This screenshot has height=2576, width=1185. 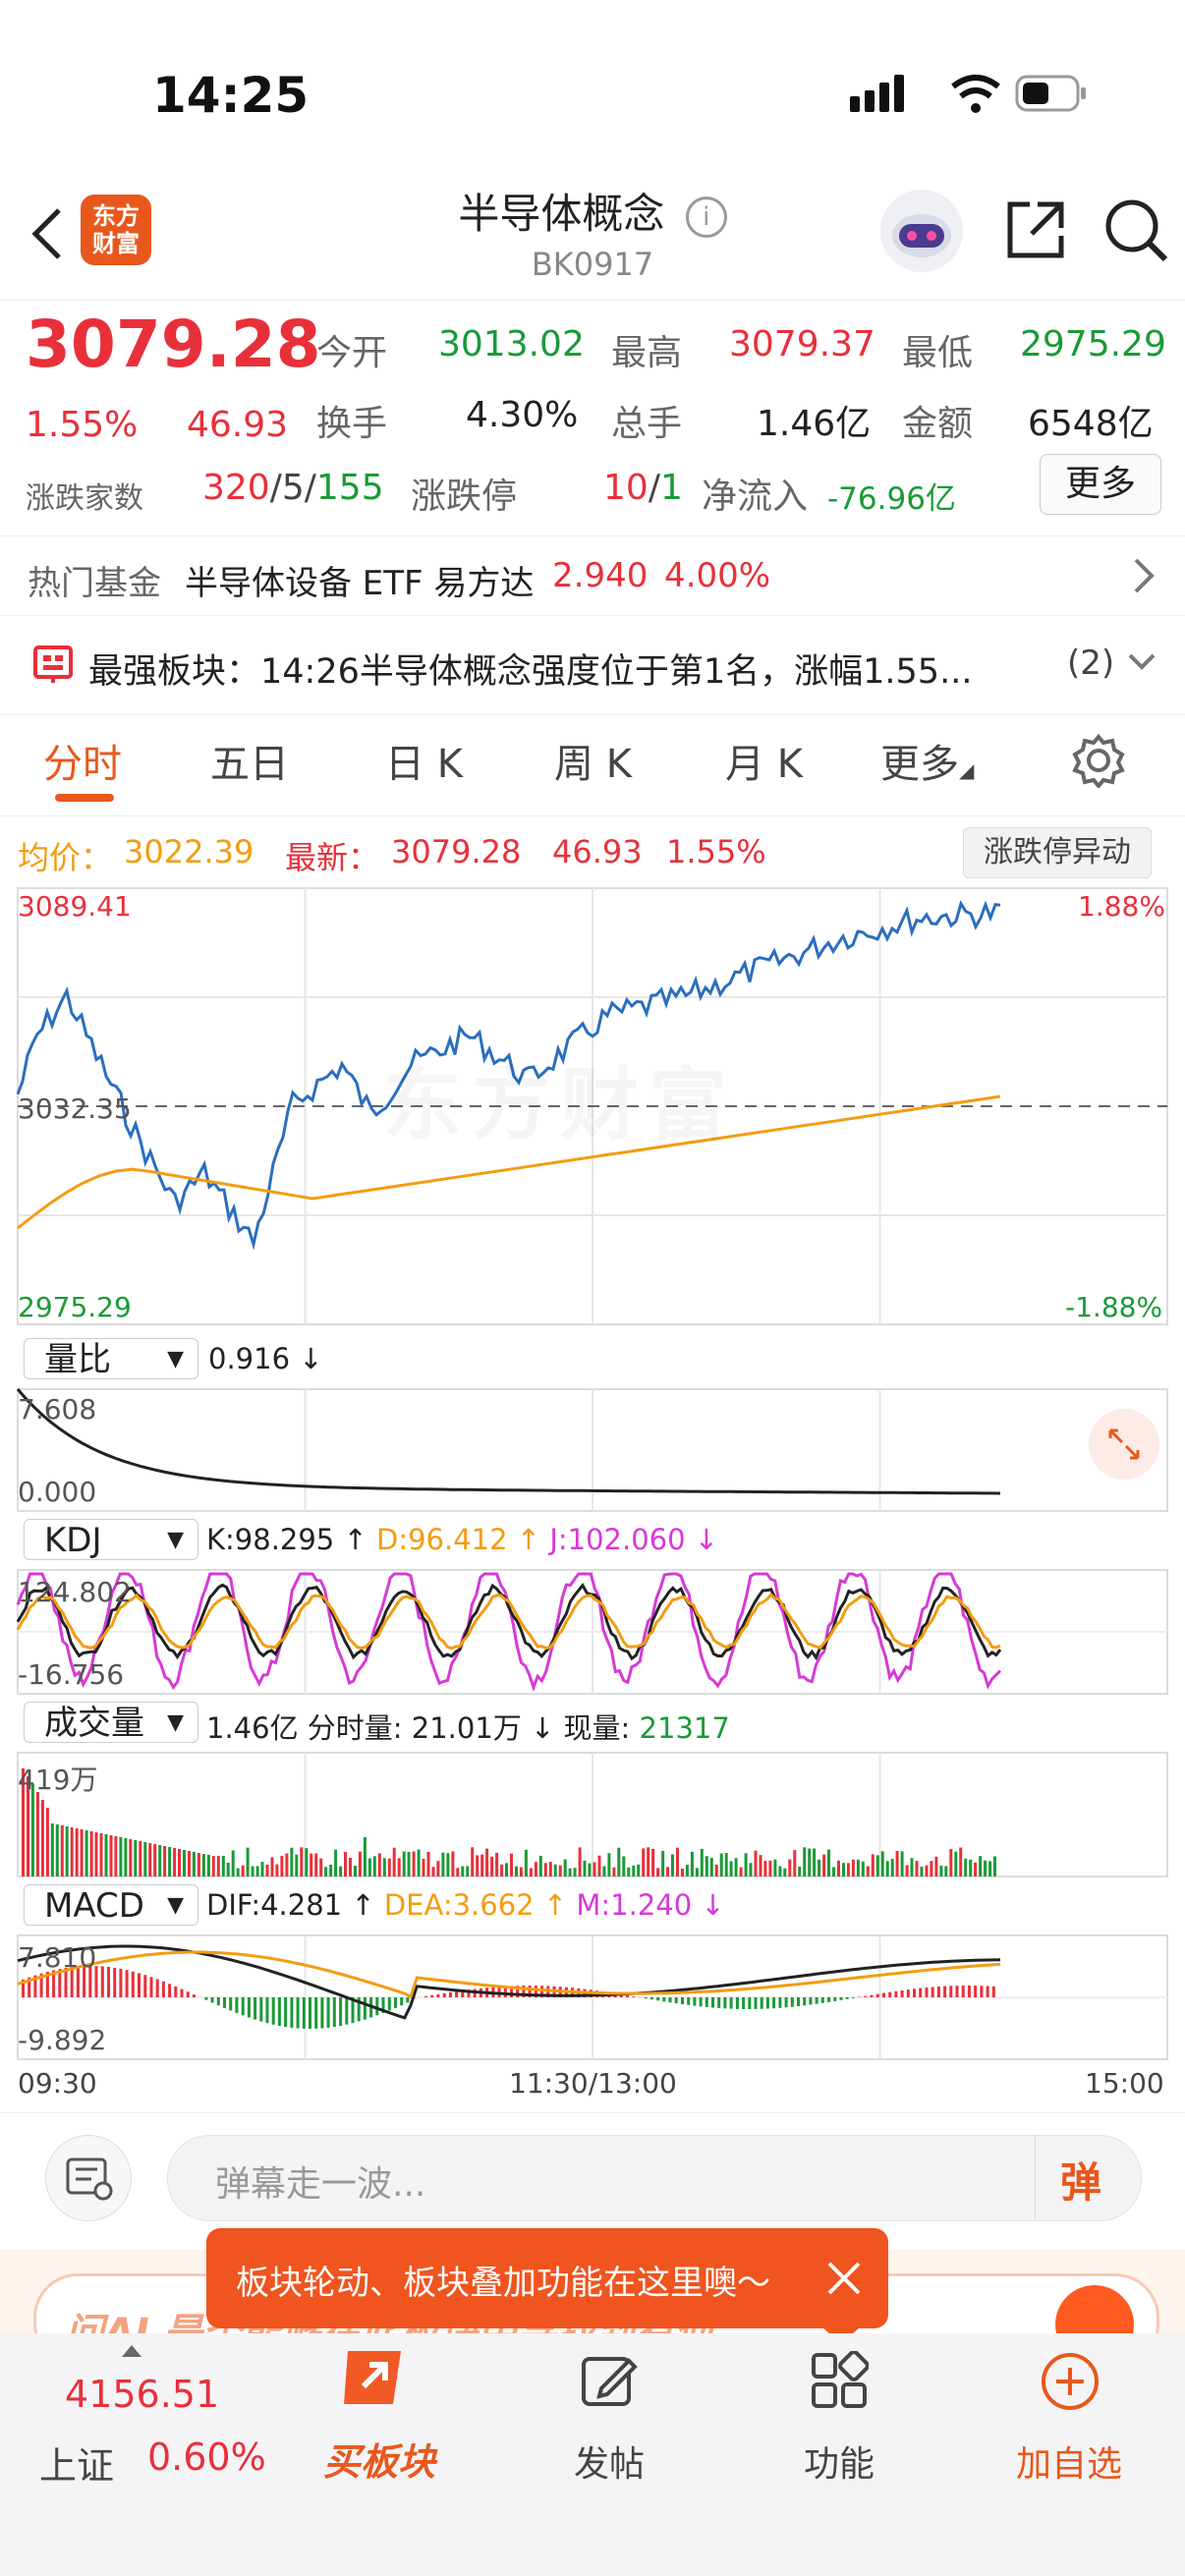 I want to click on tab-week-k: 周 K, so click(x=593, y=760).